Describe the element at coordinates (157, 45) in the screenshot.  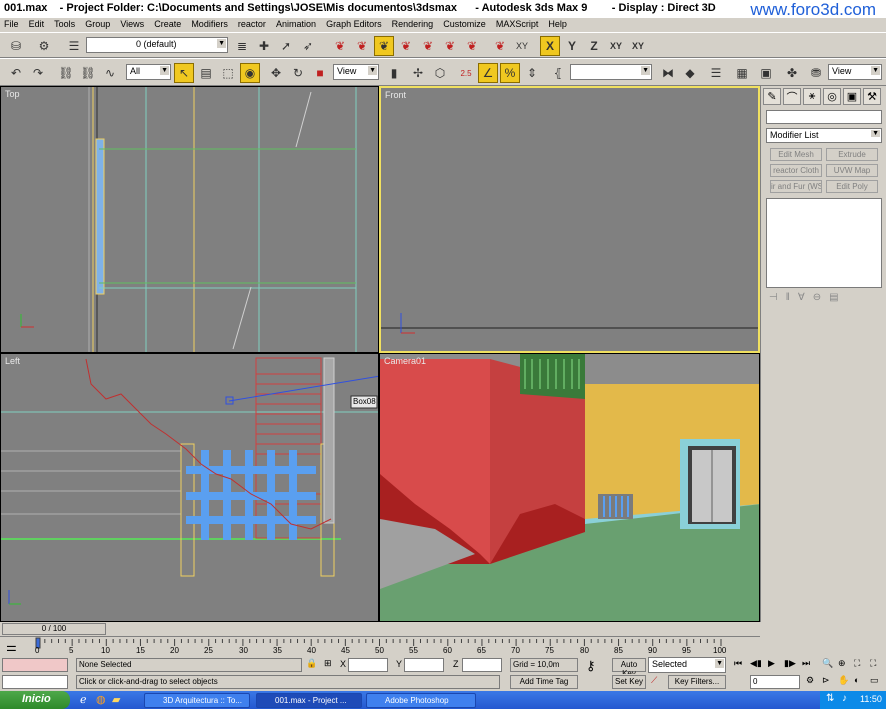
I see `layer-dropdown: 0 (default)` at that location.